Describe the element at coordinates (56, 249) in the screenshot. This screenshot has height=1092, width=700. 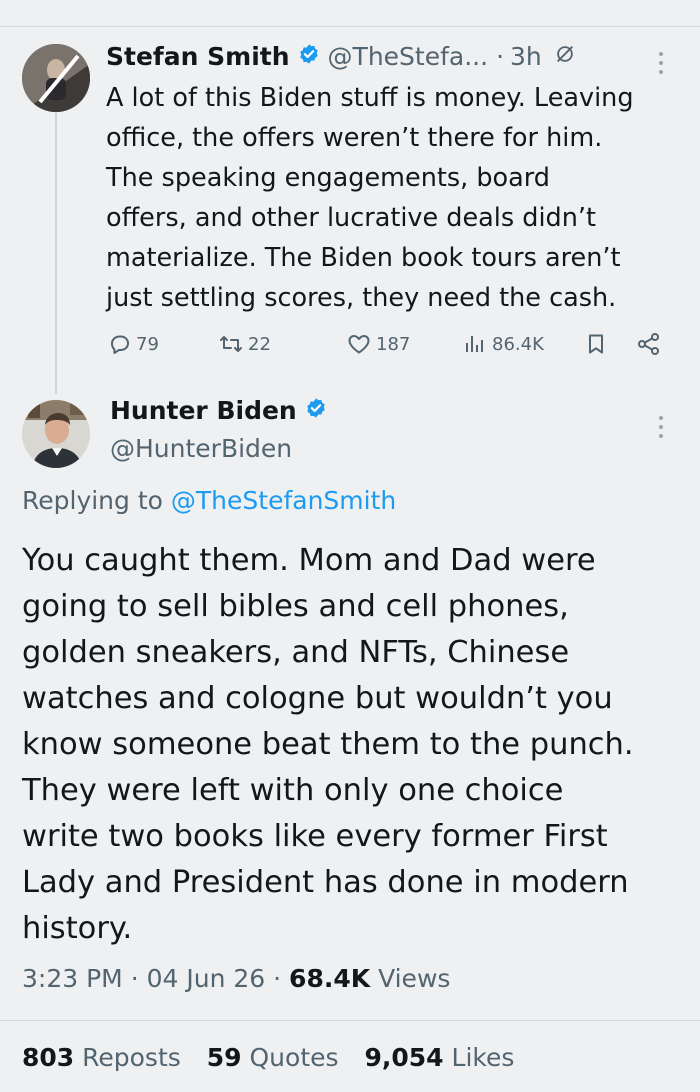
I see `thread-connector-line` at that location.